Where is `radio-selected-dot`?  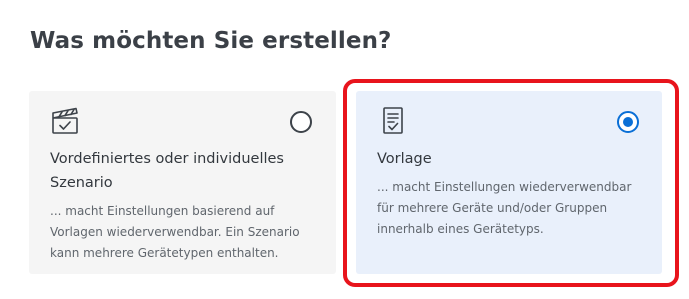
radio-selected-dot is located at coordinates (628, 122).